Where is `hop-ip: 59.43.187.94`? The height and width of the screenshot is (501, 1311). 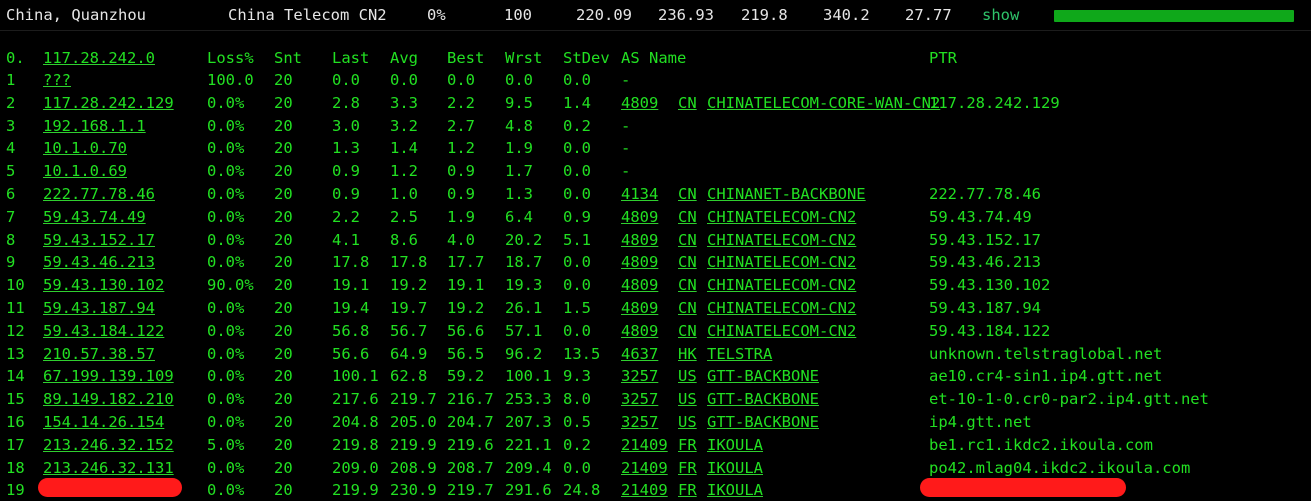 hop-ip: 59.43.187.94 is located at coordinates (99, 308).